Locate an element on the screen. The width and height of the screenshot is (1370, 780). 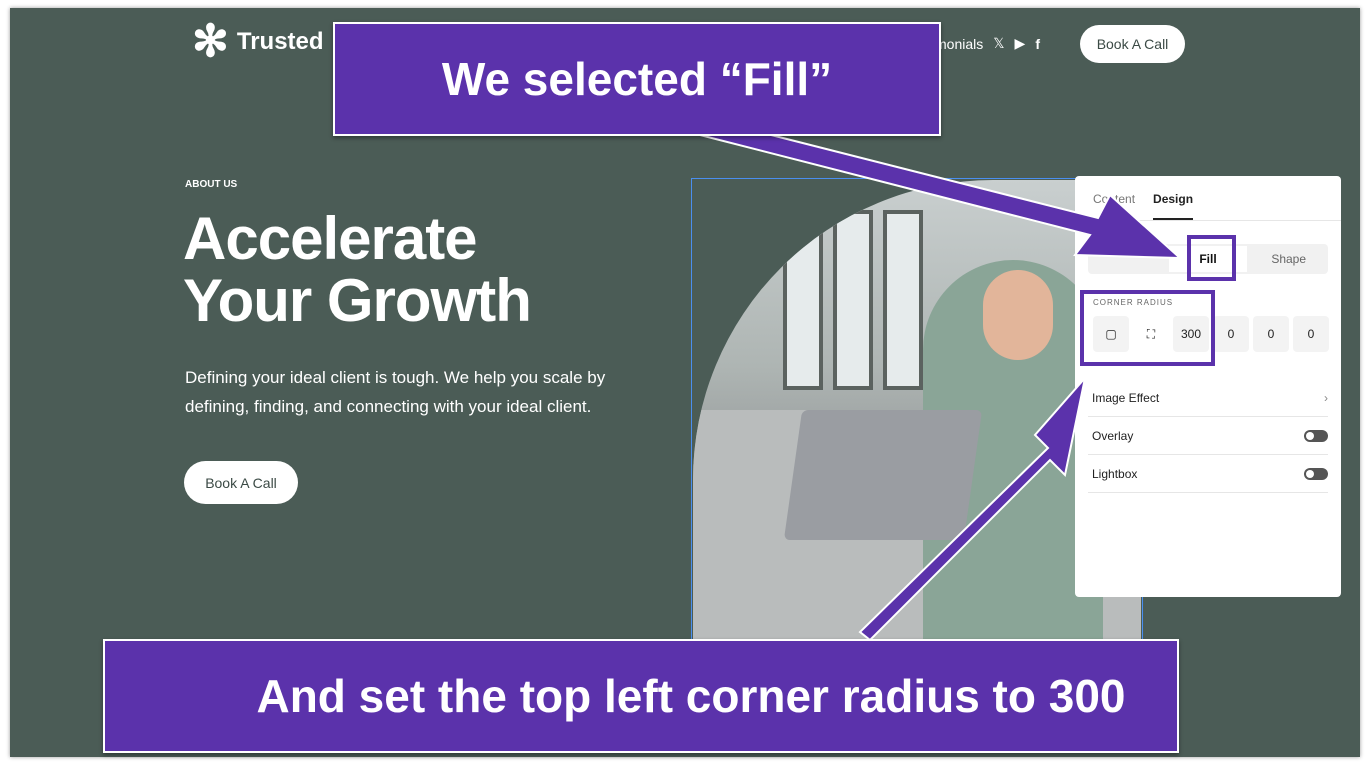
arrow-to-fill is located at coordinates (940, 189).